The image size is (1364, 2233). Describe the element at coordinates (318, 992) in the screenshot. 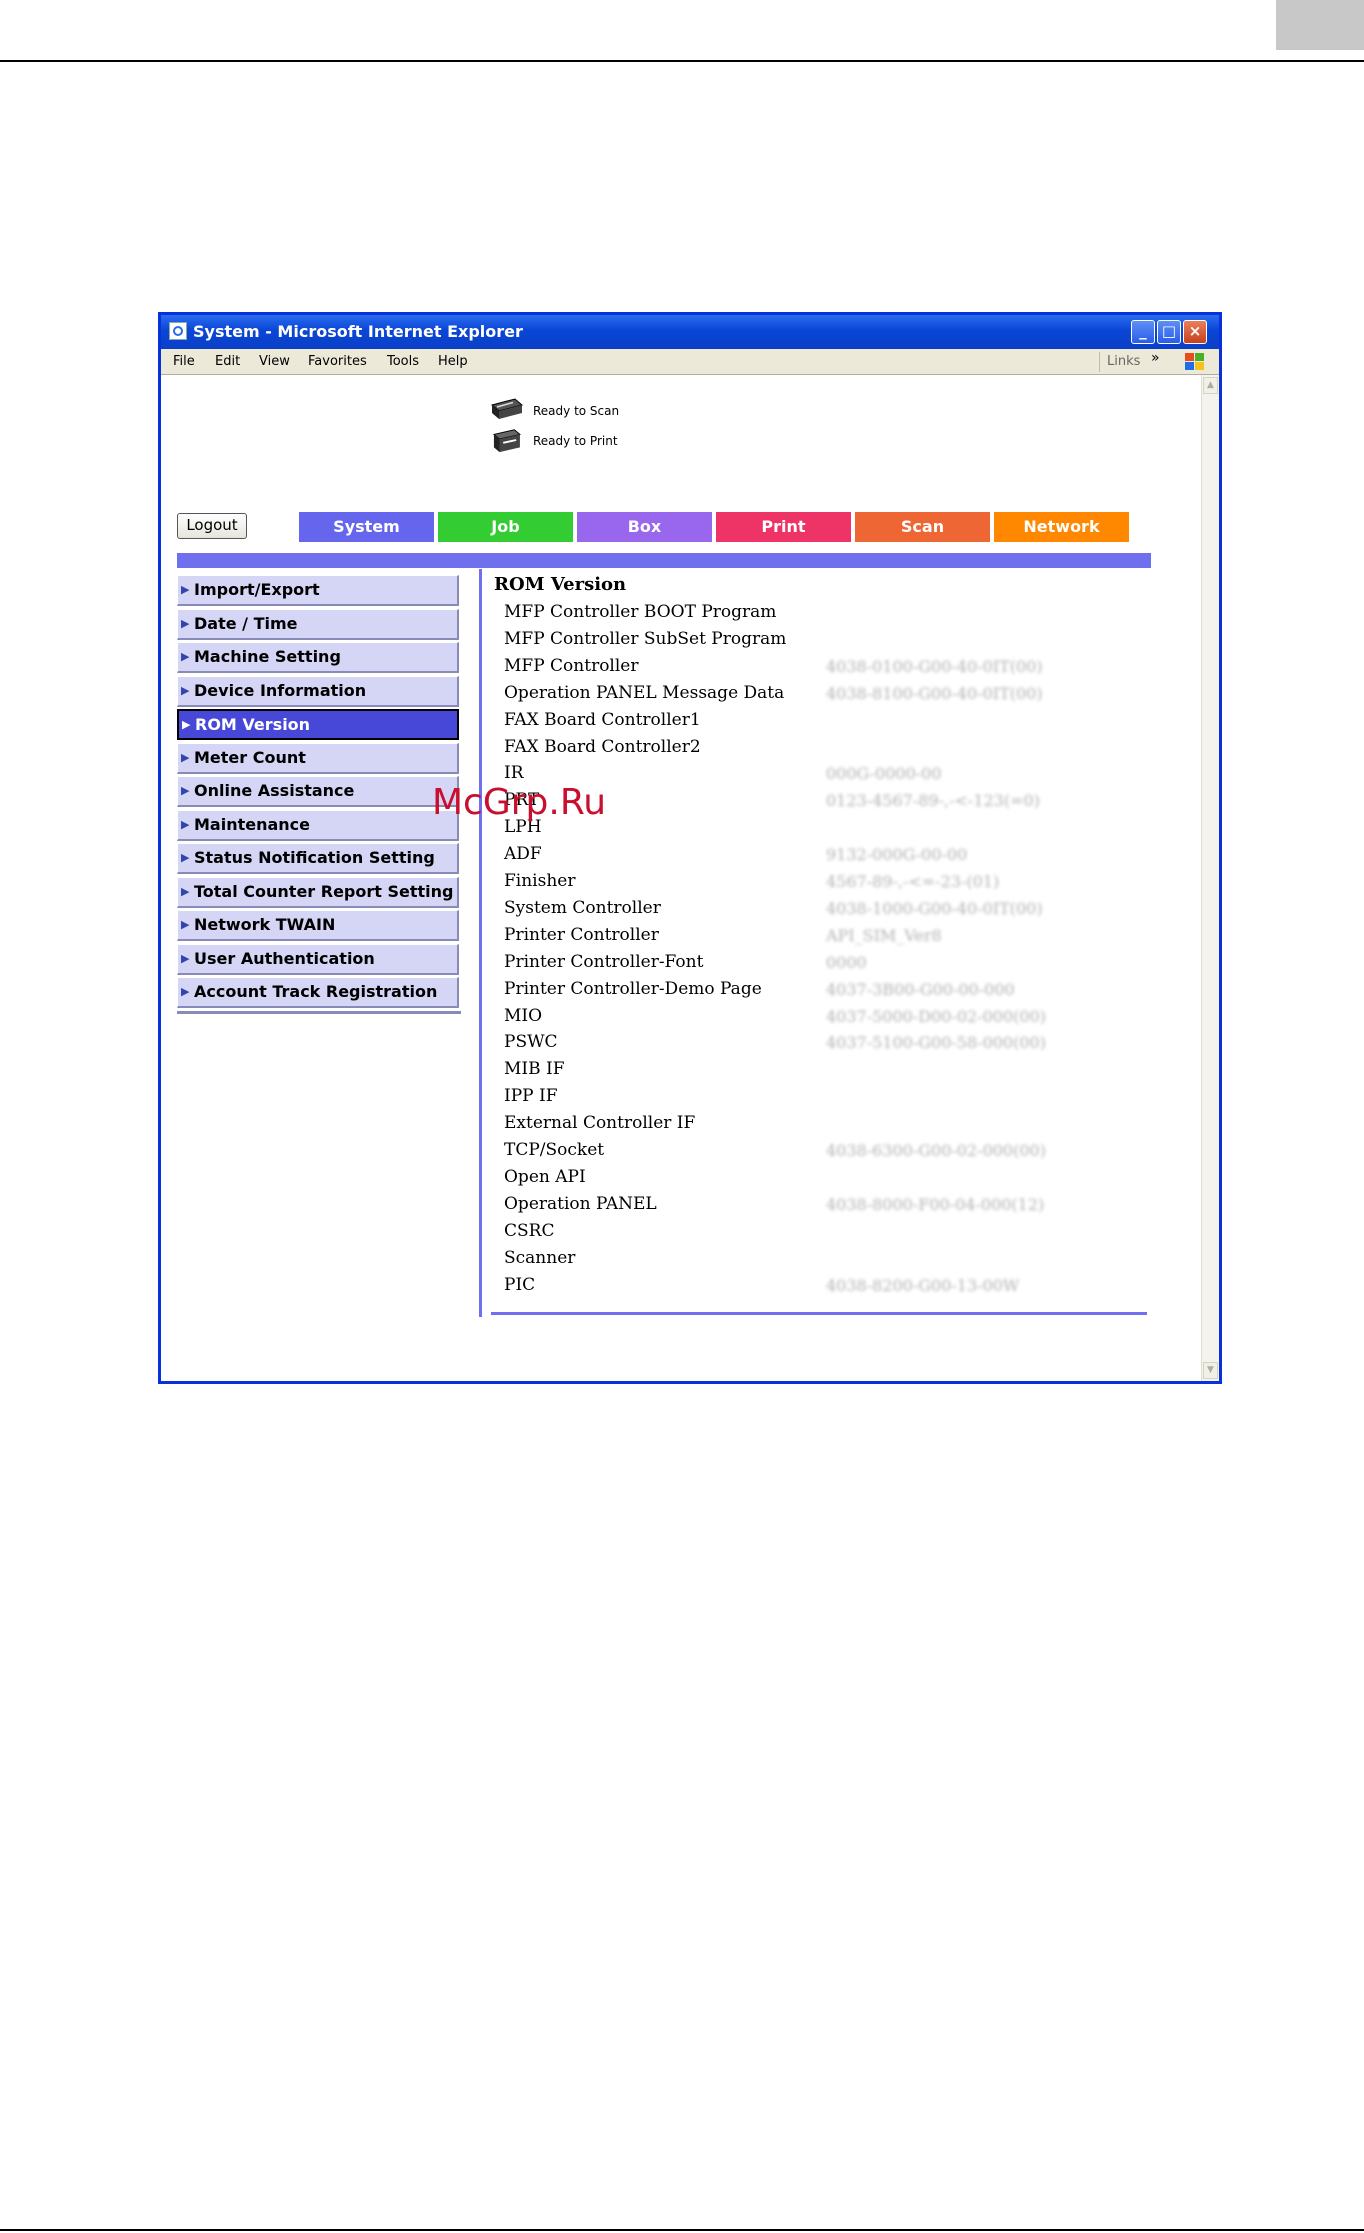

I see `sidebar-item-account-track: Account Track Registration` at that location.